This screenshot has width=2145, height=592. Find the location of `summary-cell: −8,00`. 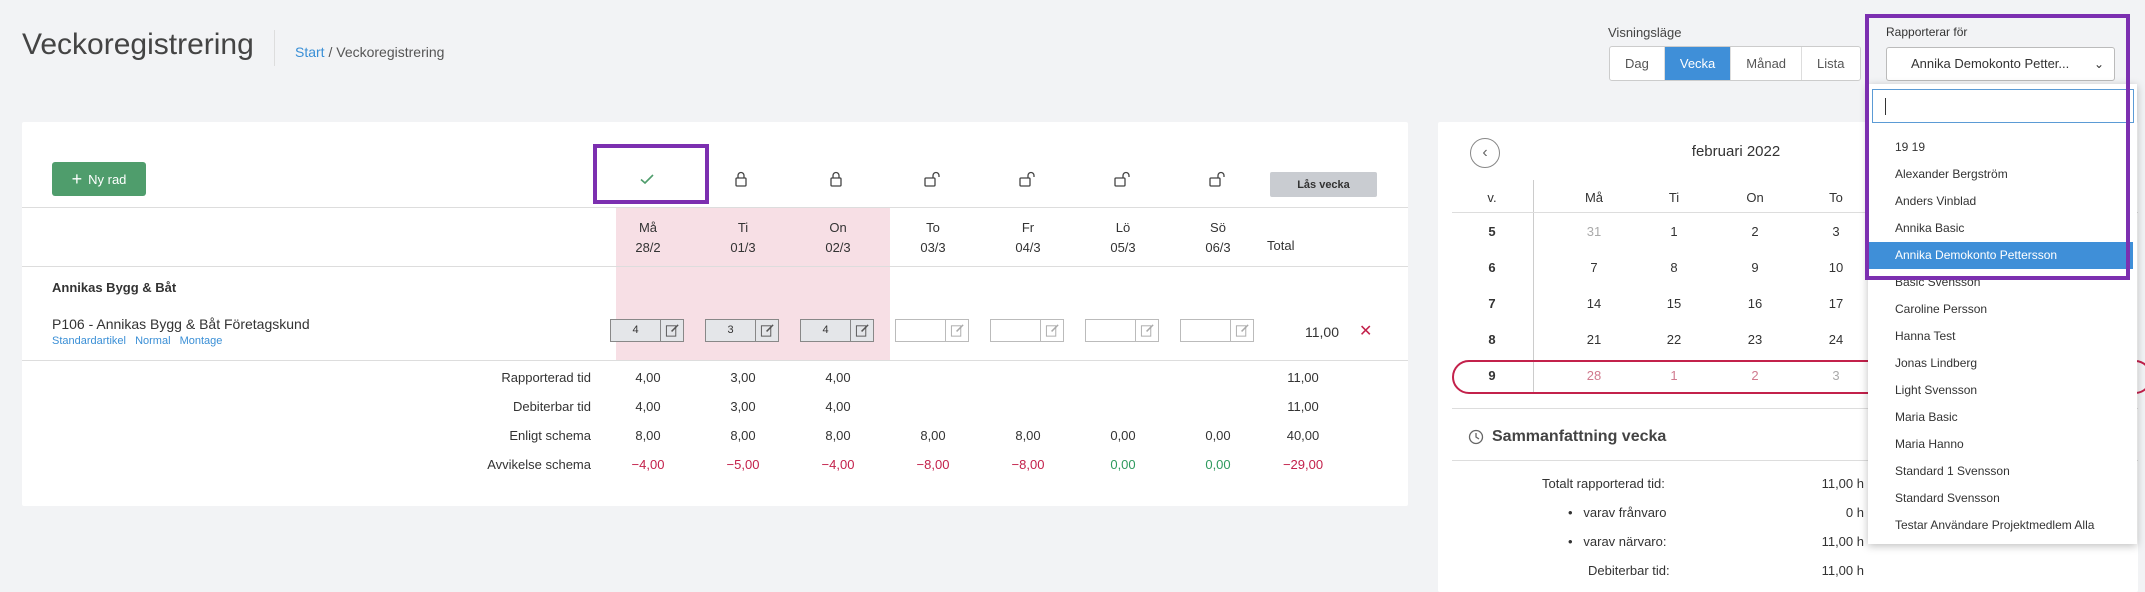

summary-cell: −8,00 is located at coordinates (1028, 464).